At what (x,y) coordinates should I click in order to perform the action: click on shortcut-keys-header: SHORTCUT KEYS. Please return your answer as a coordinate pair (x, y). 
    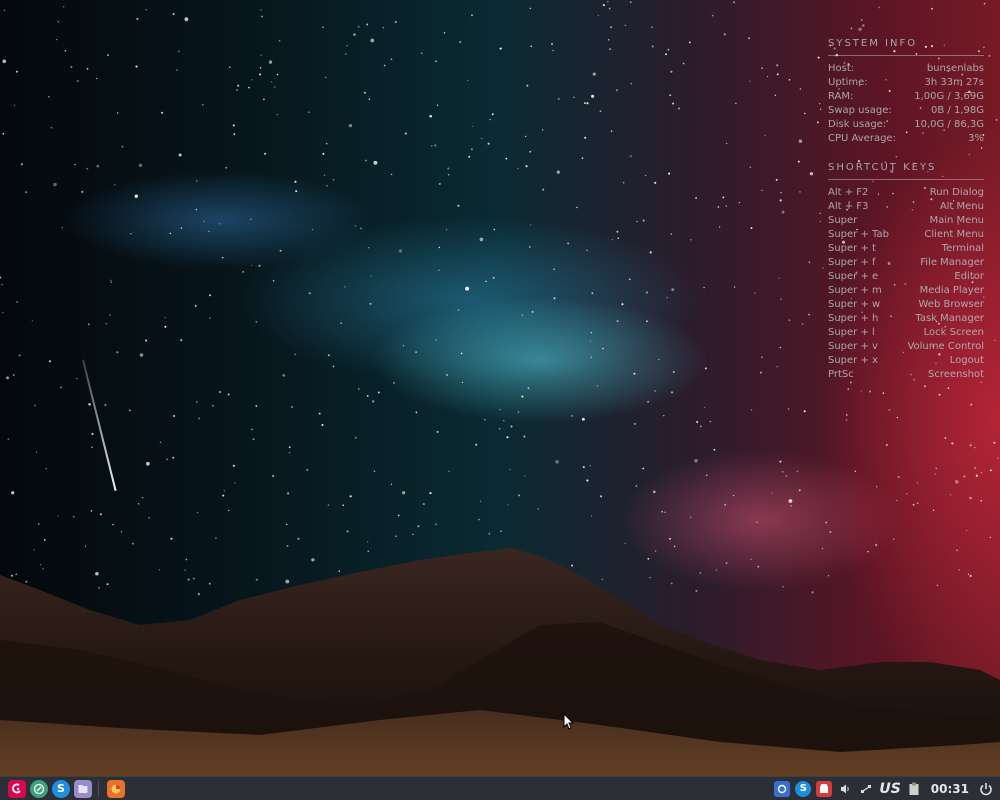
    Looking at the image, I should click on (906, 171).